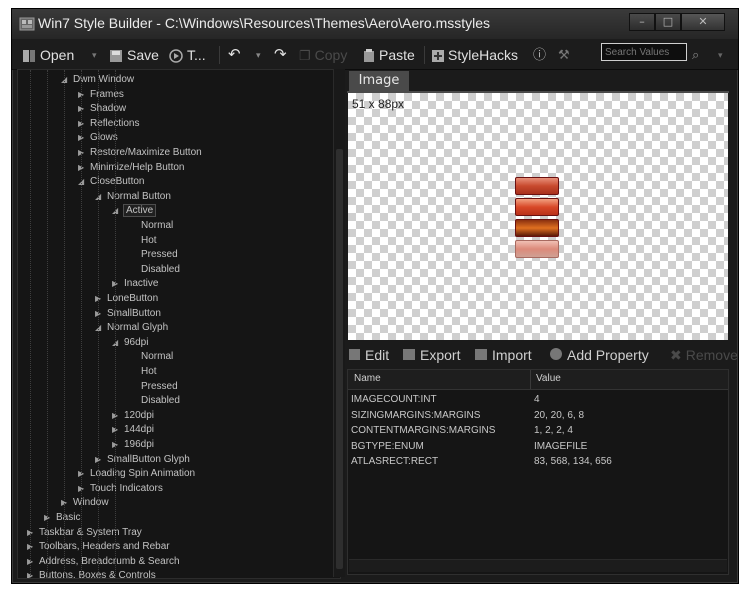  Describe the element at coordinates (369, 355) in the screenshot. I see `edit-button: Edit` at that location.